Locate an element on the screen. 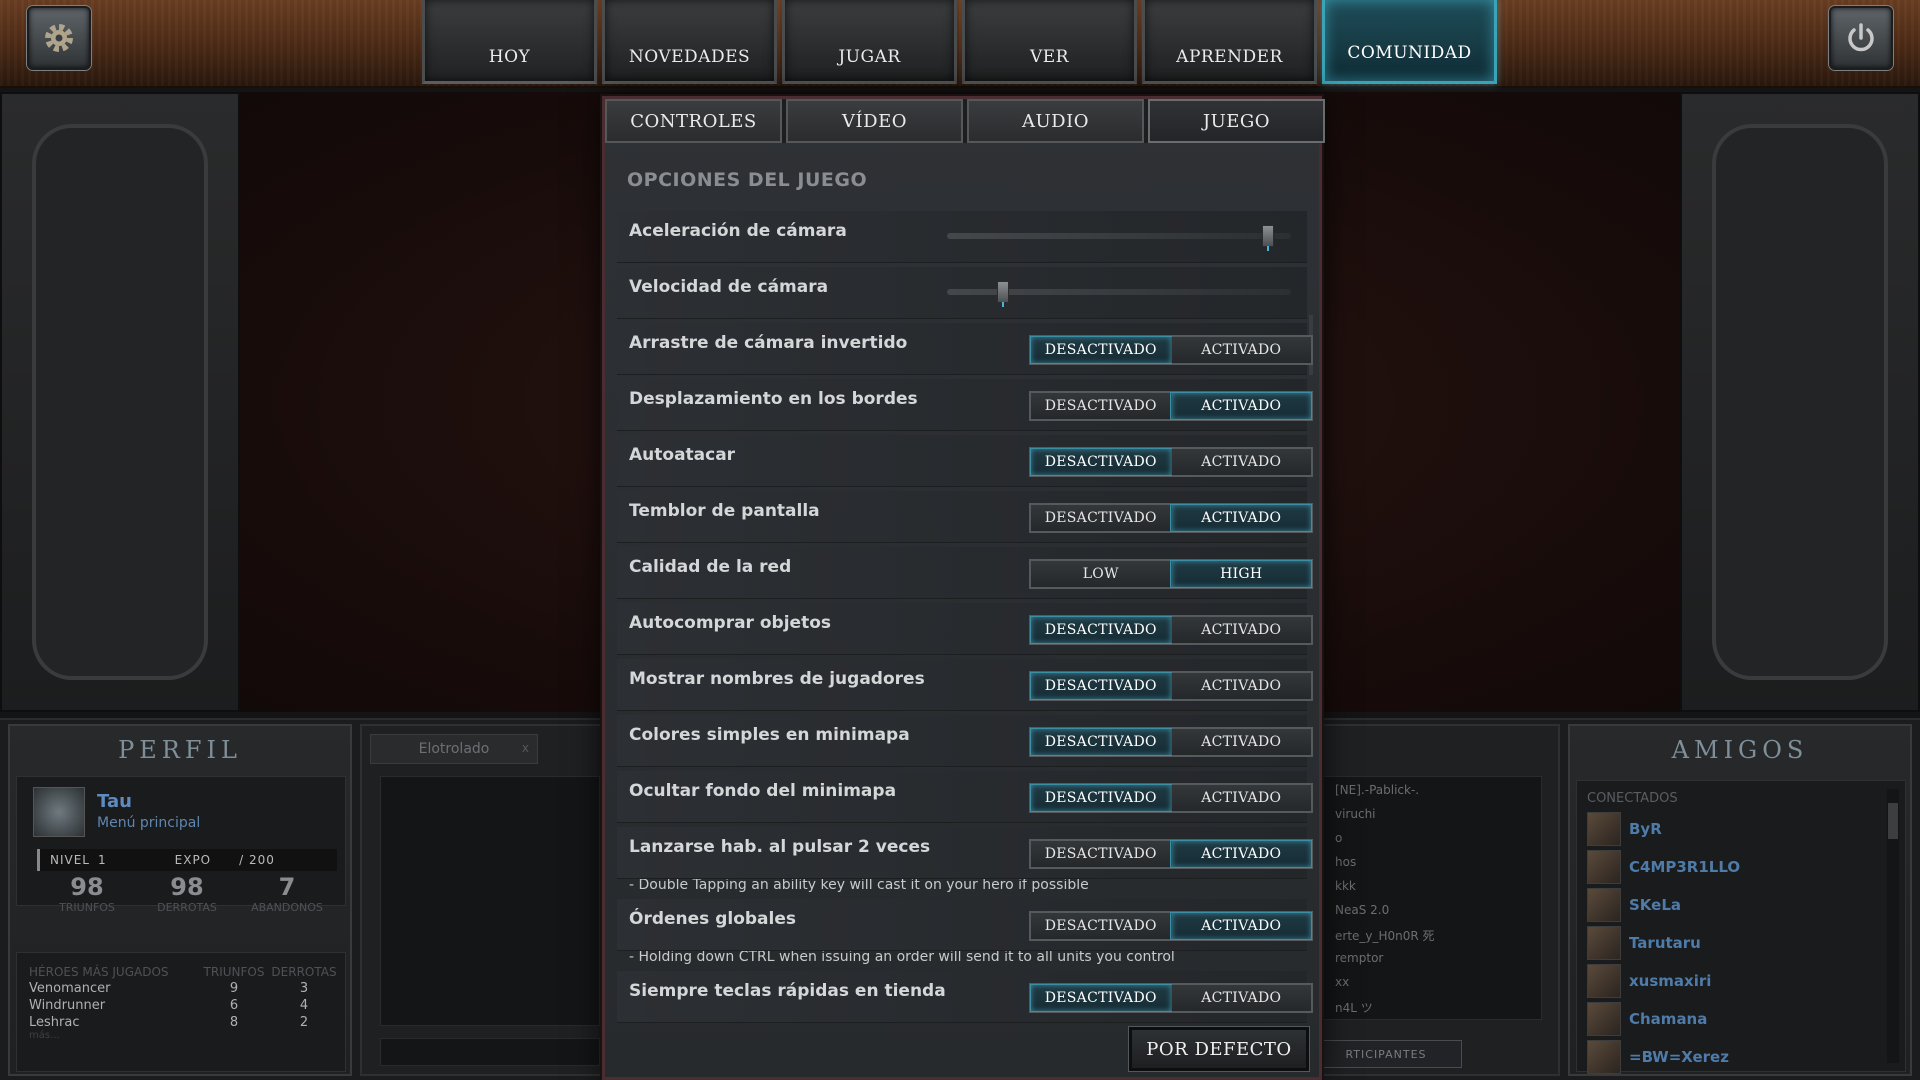 Image resolution: width=1920 pixels, height=1080 pixels. stat-losses-value: 98 is located at coordinates (187, 887).